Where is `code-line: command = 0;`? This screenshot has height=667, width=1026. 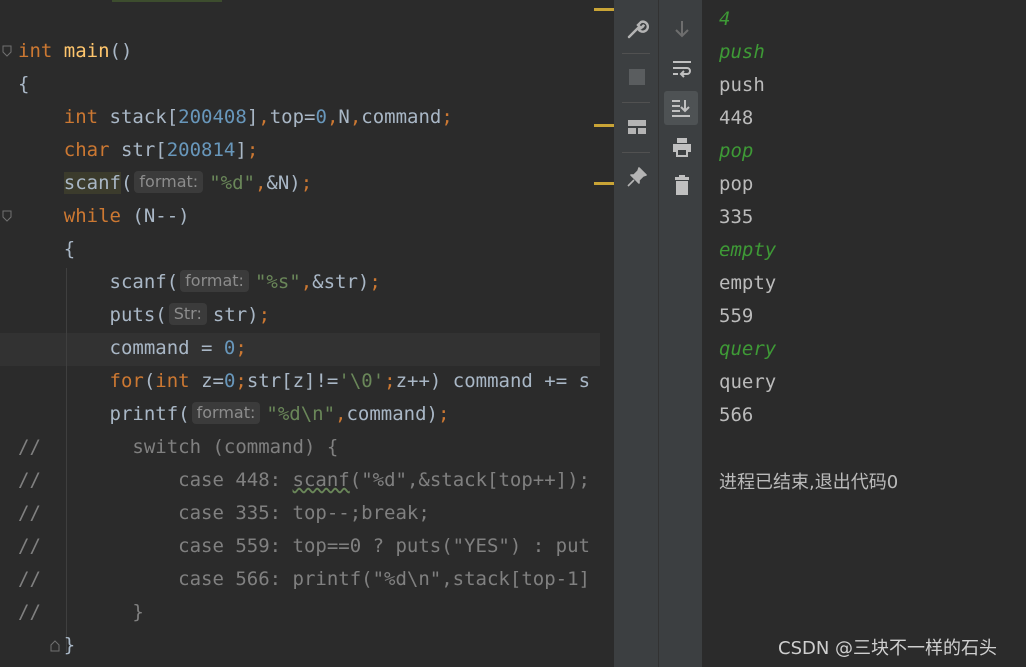 code-line: command = 0; is located at coordinates (132, 348).